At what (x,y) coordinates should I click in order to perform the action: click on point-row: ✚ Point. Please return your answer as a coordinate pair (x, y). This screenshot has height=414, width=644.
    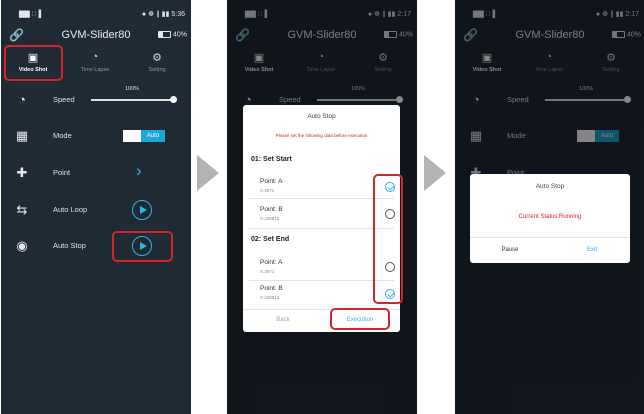
    Looking at the image, I should click on (96, 173).